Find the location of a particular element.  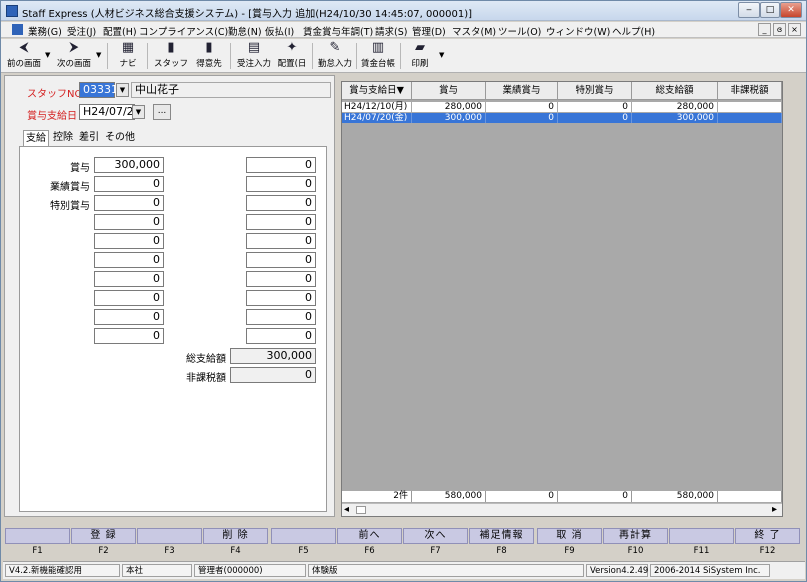

f6-key-label: F6 is located at coordinates (369, 551).